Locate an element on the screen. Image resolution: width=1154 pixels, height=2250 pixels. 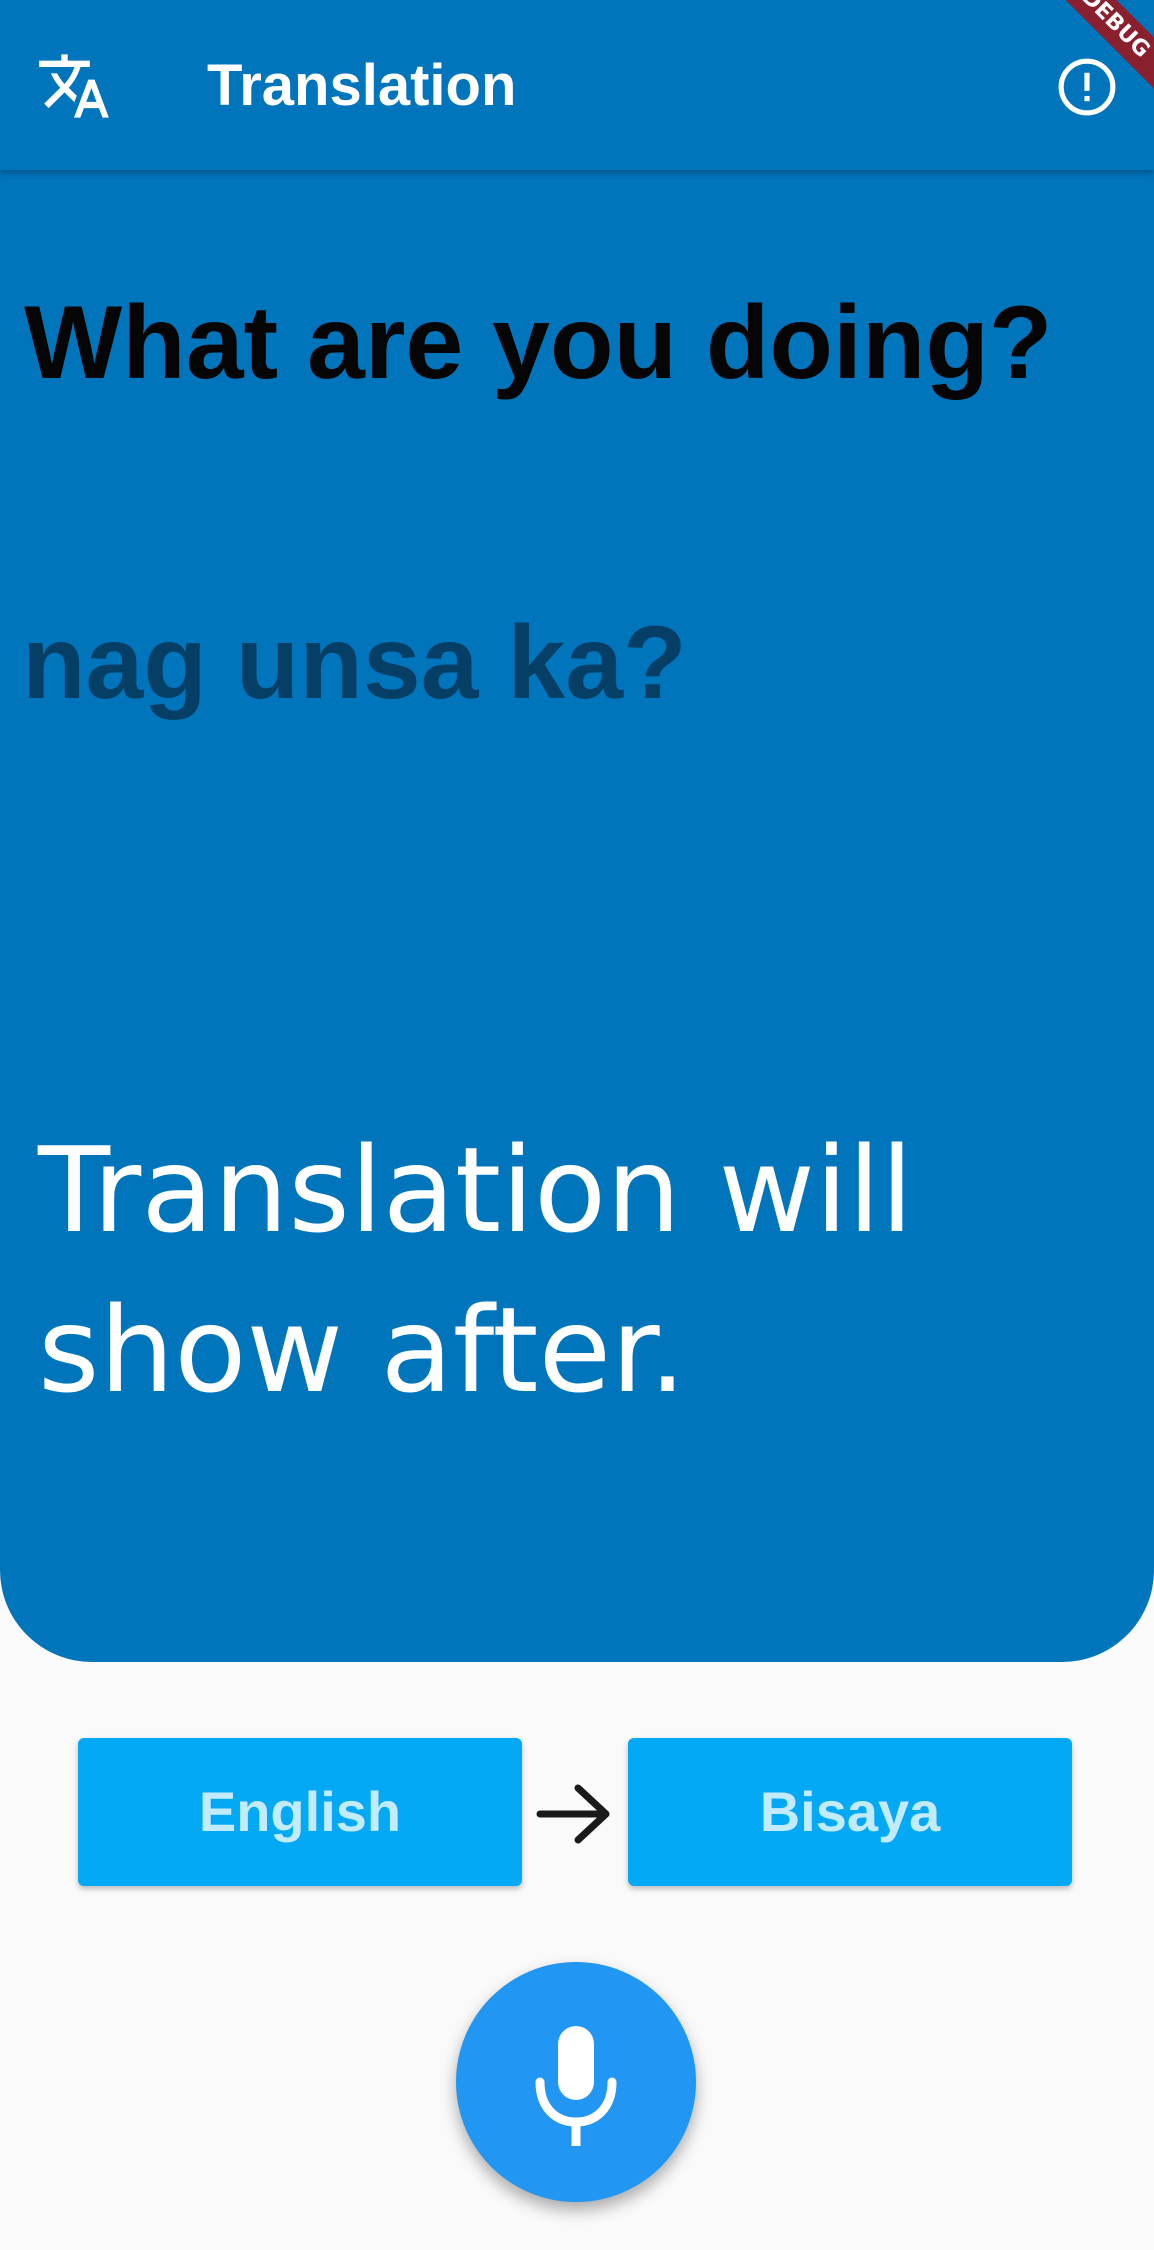
target-language-button: Bisaya is located at coordinates (850, 1812).